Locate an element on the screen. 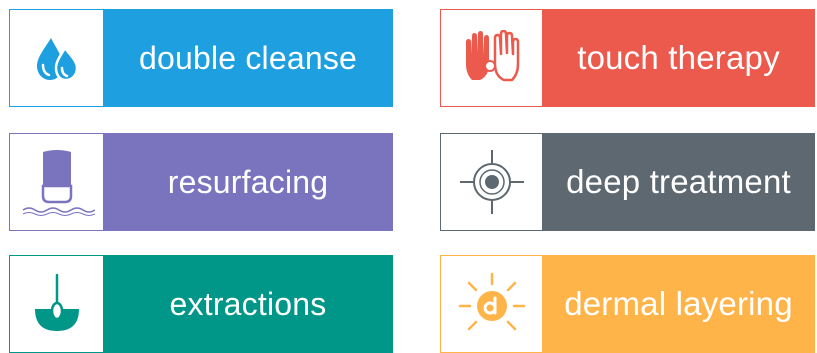  label-text: deep treatment is located at coordinates (678, 181).